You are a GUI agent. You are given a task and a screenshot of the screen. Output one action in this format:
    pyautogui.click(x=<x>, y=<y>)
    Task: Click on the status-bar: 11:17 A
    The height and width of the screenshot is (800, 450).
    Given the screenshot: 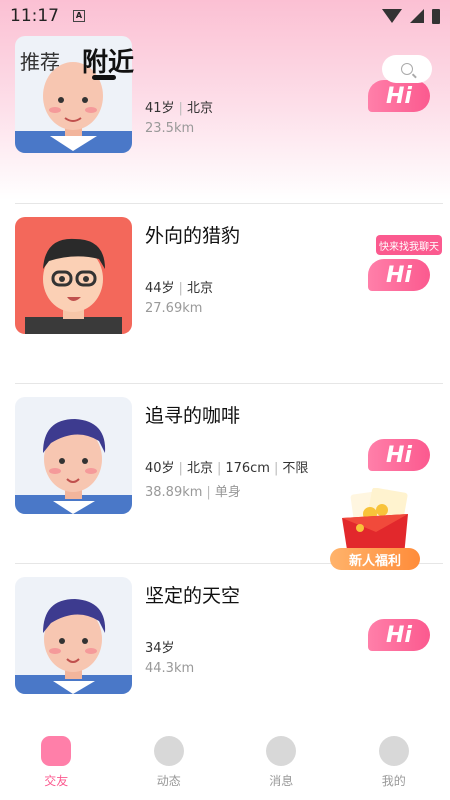 What is the action you would take?
    pyautogui.click(x=225, y=16)
    